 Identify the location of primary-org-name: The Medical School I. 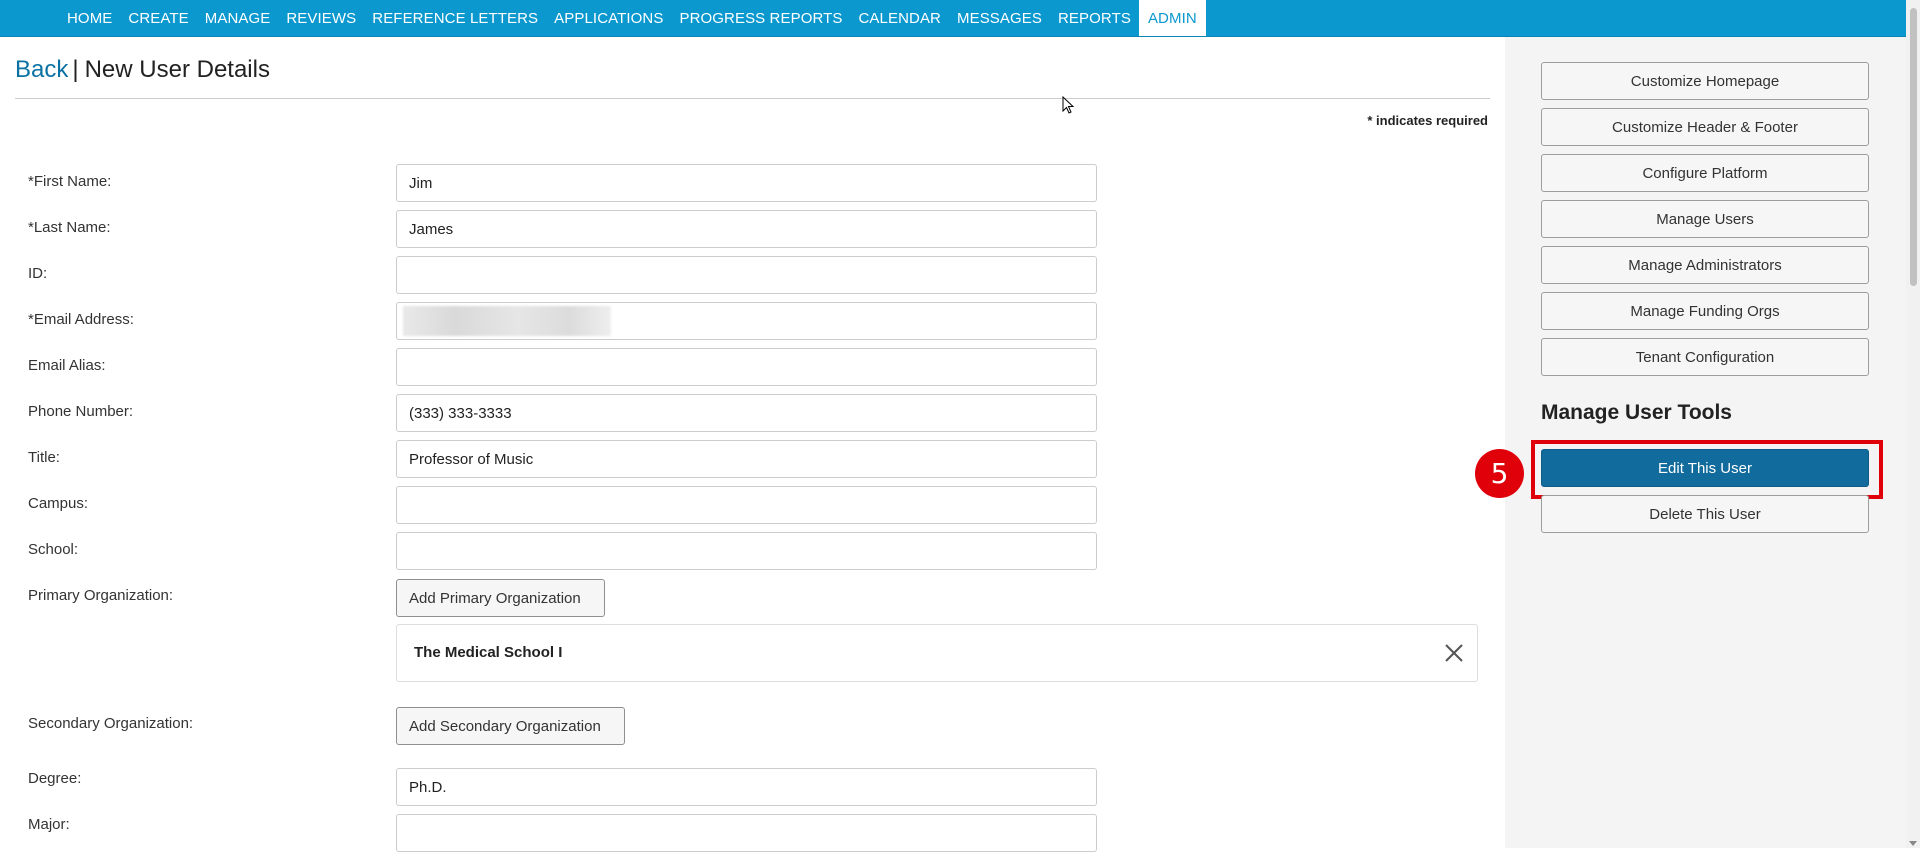
(488, 652).